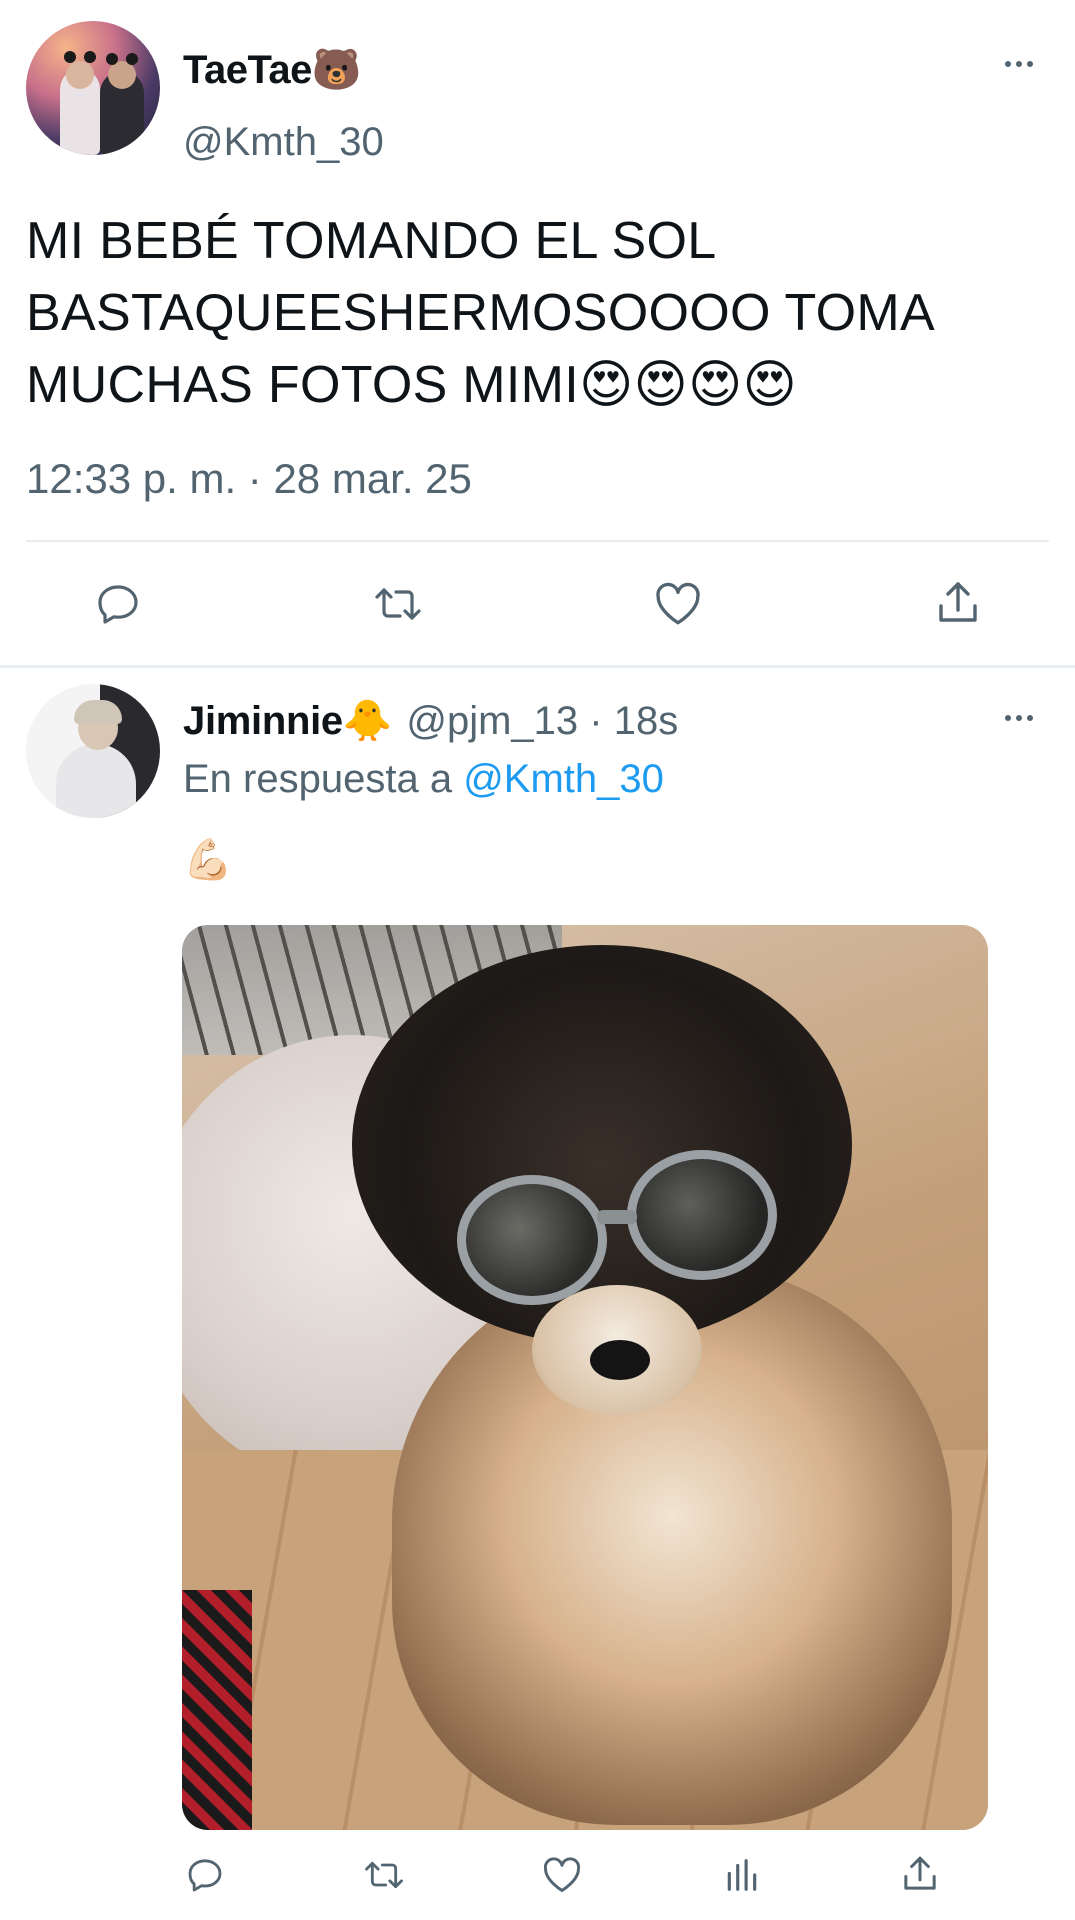 This screenshot has height=1920, width=1075. Describe the element at coordinates (283, 142) in the screenshot. I see `author-handle: @Kmth_30` at that location.